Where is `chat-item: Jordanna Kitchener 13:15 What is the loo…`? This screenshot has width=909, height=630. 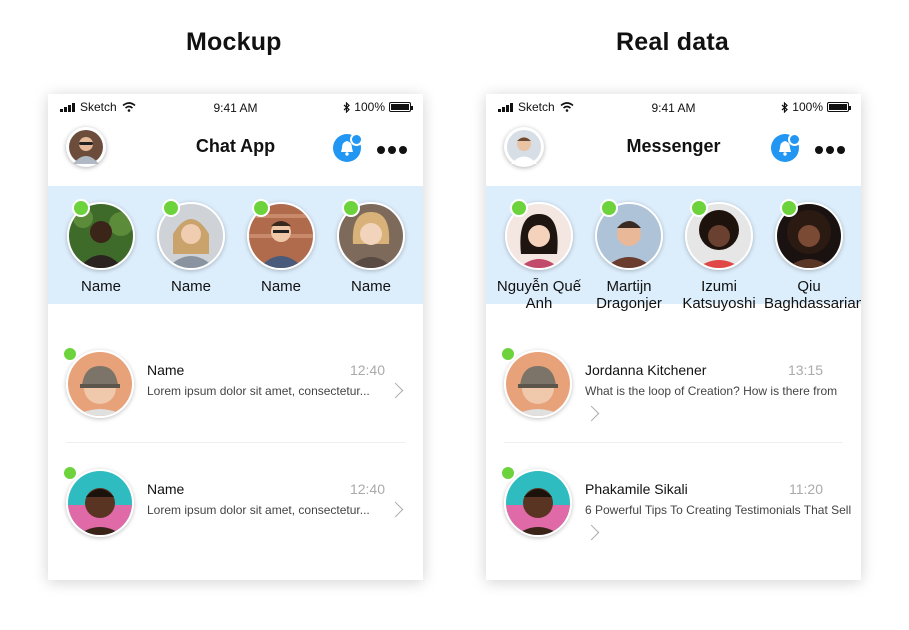
chat-item: Jordanna Kitchener 13:15 What is the loo… is located at coordinates (671, 398).